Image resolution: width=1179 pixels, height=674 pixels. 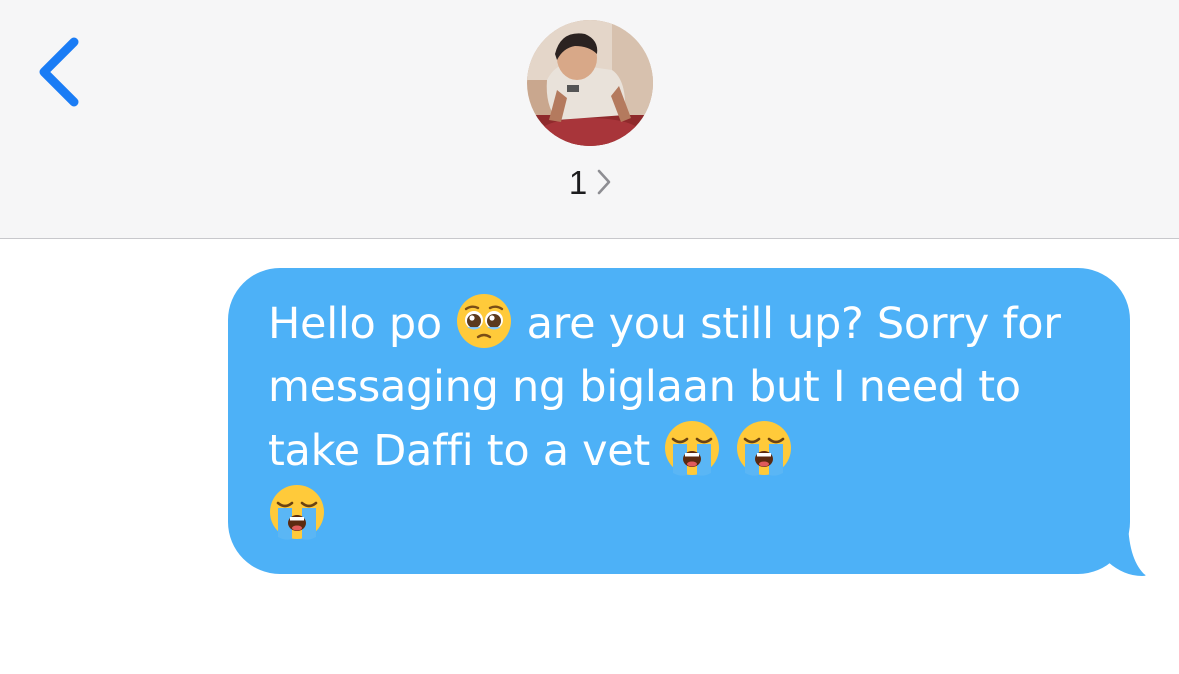 What do you see at coordinates (578, 182) in the screenshot?
I see `contact-name: 1` at bounding box center [578, 182].